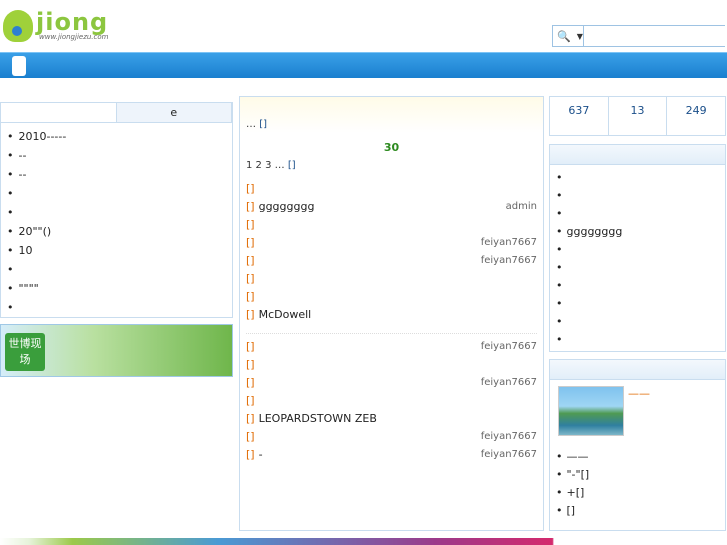  What do you see at coordinates (370, 455) in the screenshot?
I see `news-title: -` at bounding box center [370, 455].